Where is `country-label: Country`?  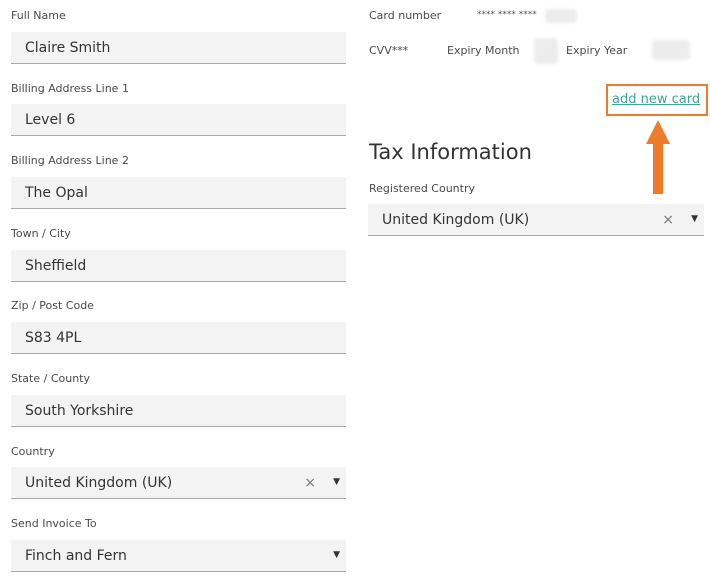
country-label: Country is located at coordinates (33, 451).